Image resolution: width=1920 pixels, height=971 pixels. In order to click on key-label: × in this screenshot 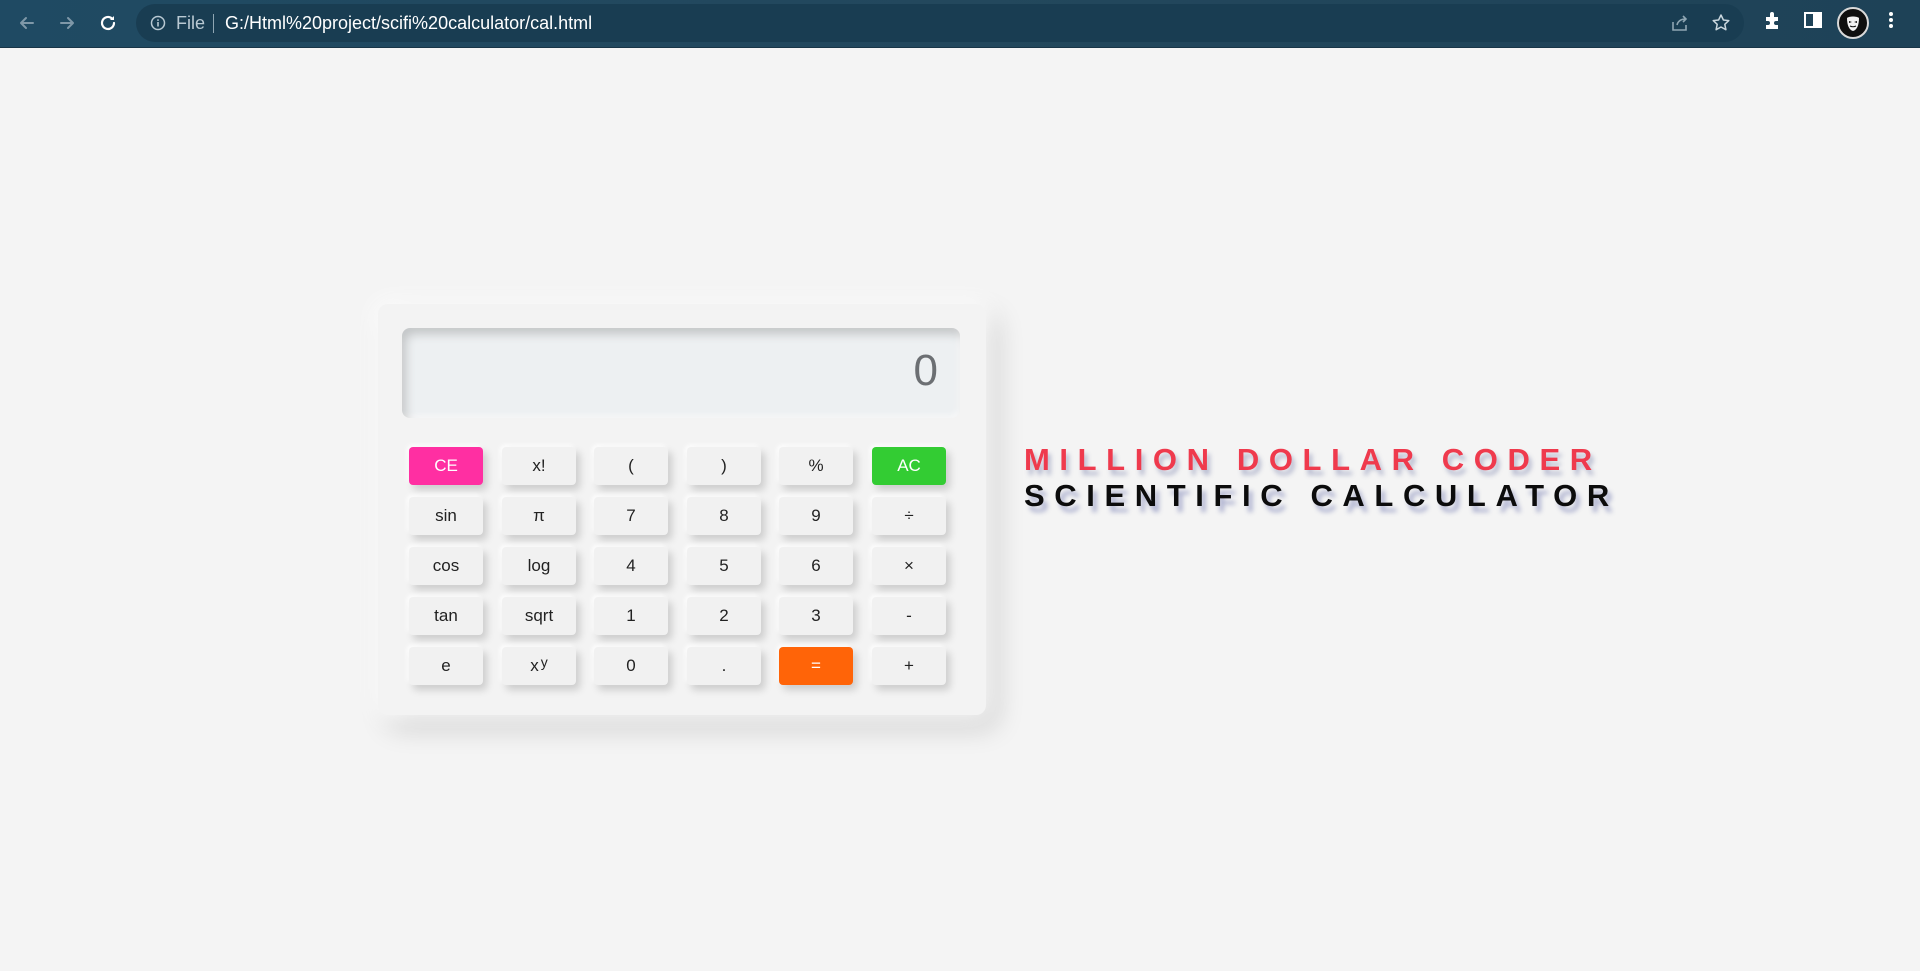, I will do `click(909, 565)`.